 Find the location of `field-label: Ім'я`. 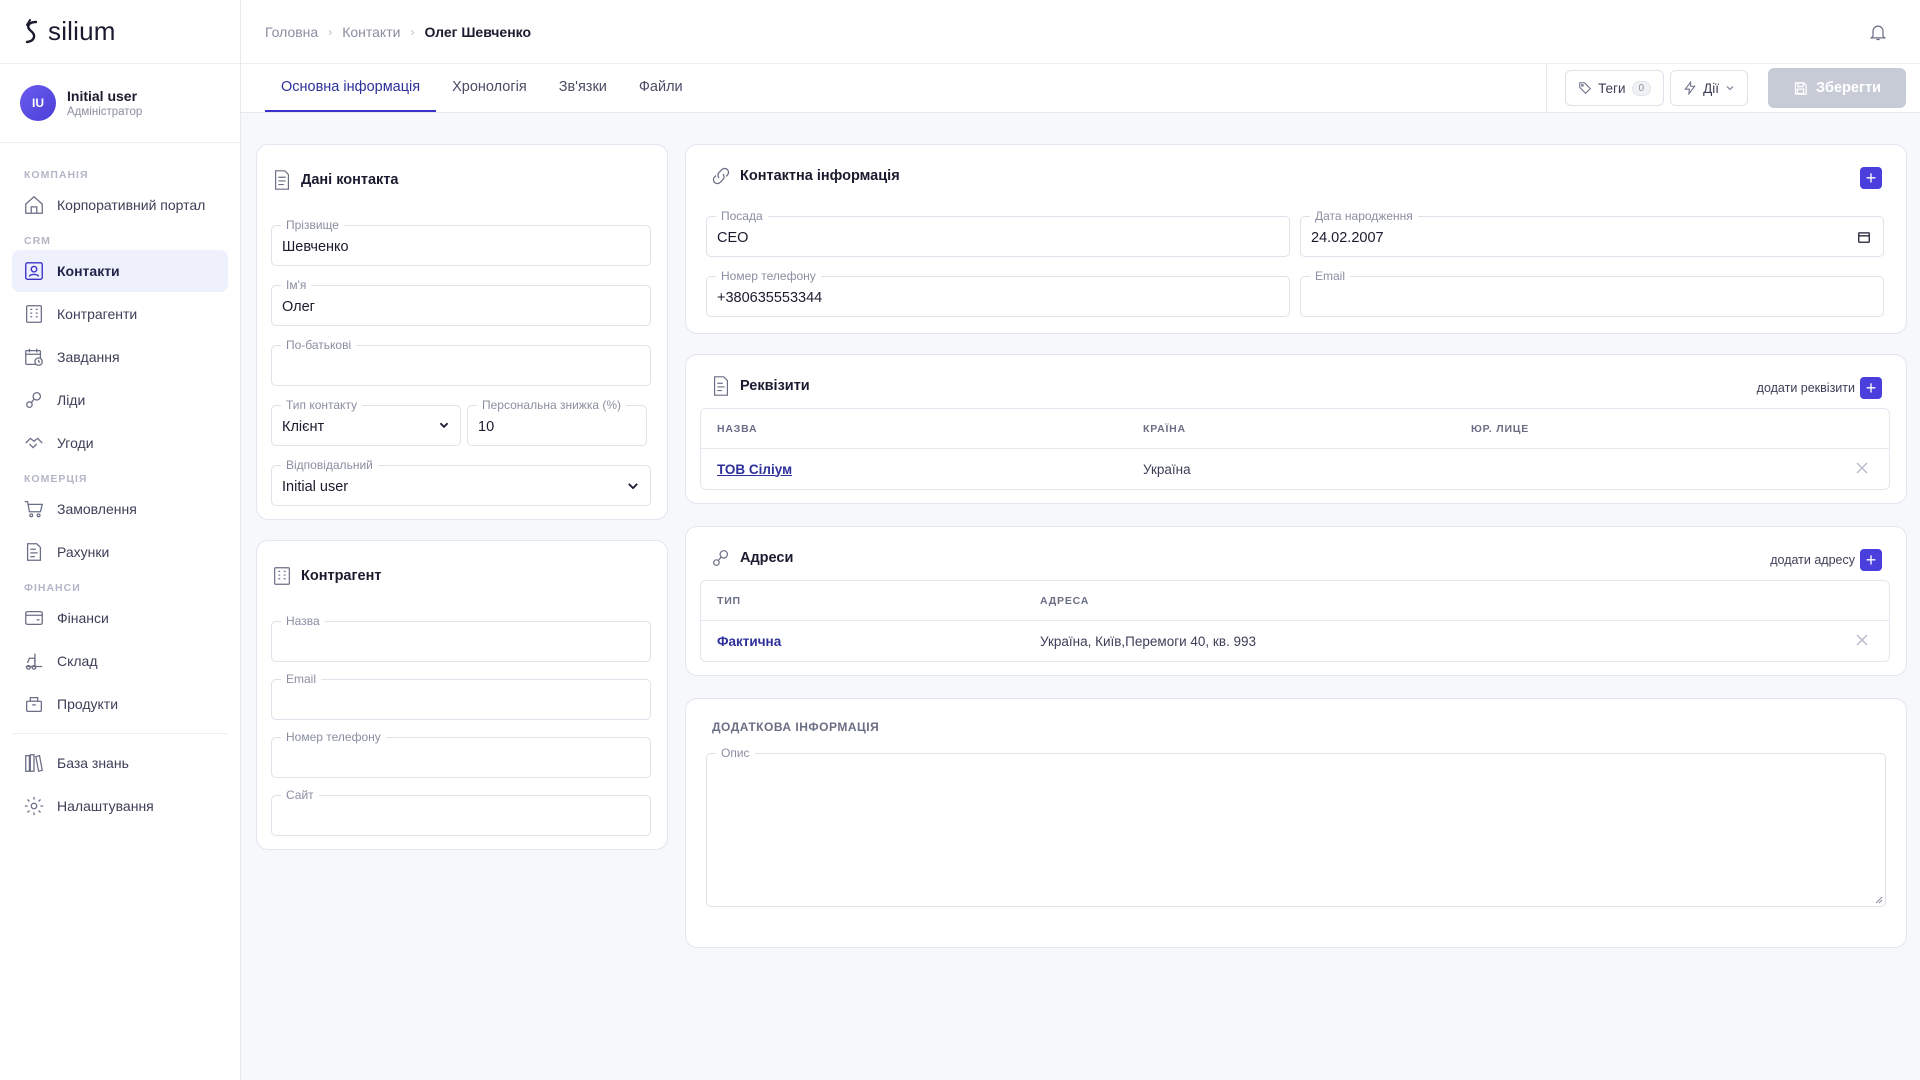

field-label: Ім'я is located at coordinates (296, 285).